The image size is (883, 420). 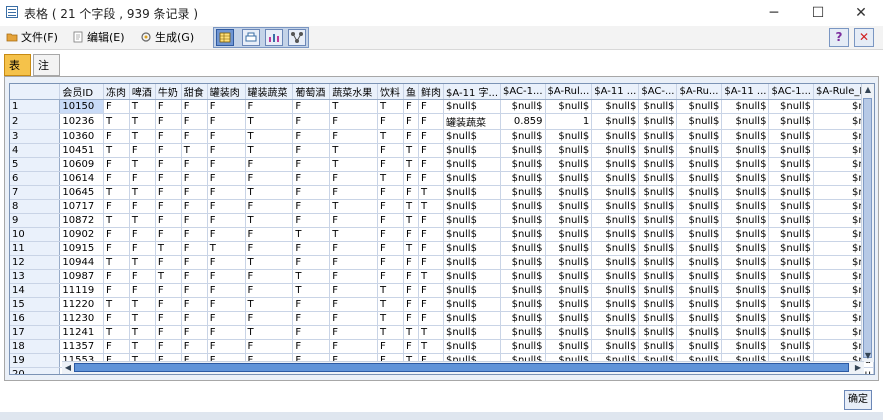 I want to click on table-cell: 10944, so click(x=81, y=262).